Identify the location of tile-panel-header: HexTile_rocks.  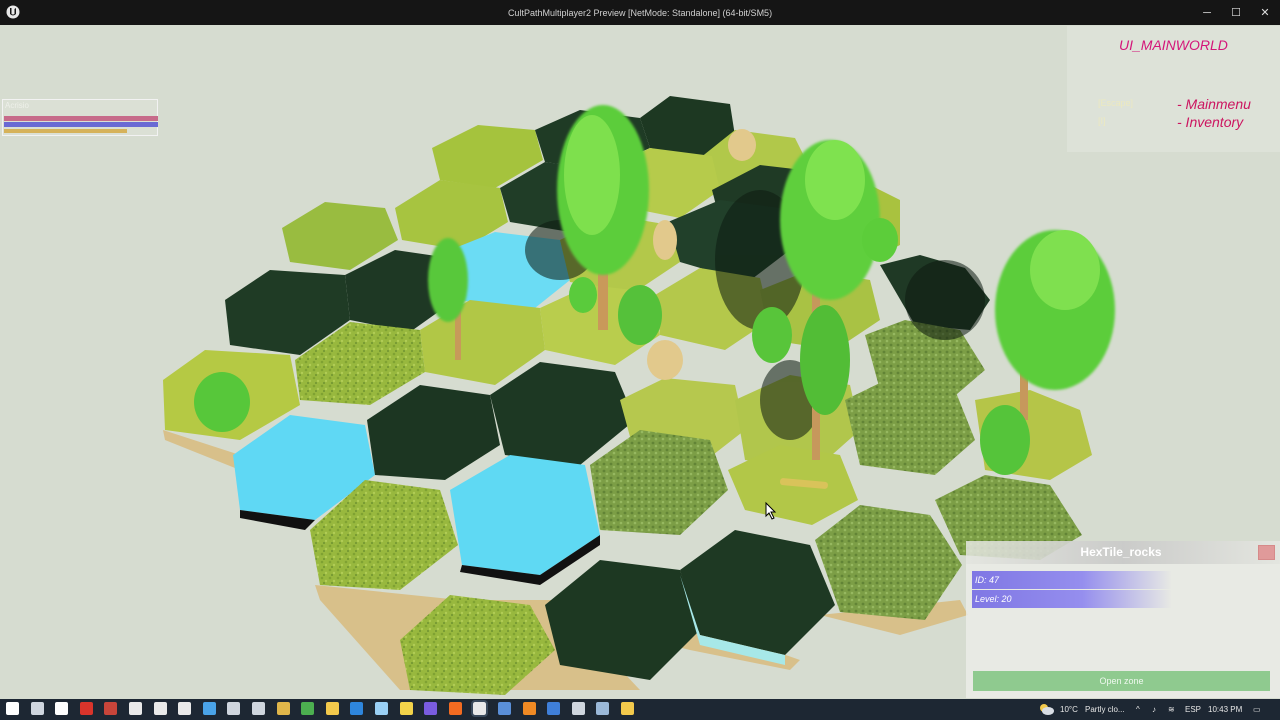
(1123, 552).